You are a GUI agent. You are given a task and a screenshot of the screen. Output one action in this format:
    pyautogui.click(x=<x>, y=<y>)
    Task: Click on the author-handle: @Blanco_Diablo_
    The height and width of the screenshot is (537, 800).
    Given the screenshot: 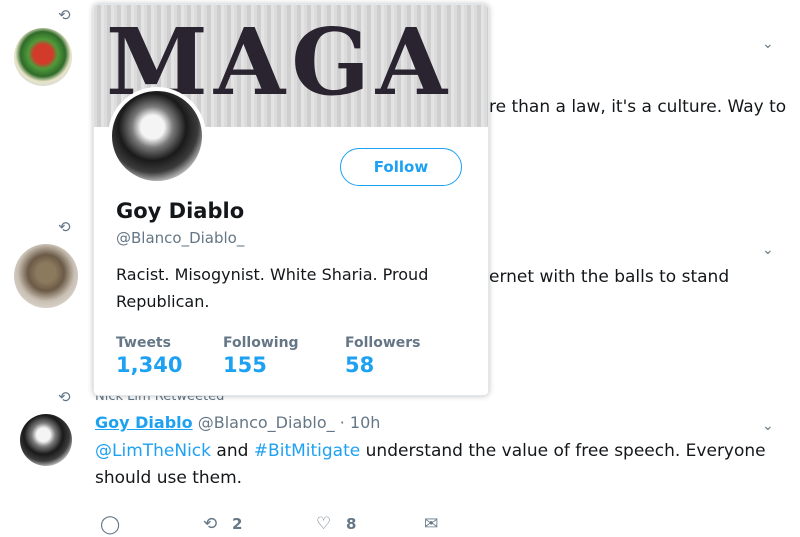 What is the action you would take?
    pyautogui.click(x=266, y=422)
    